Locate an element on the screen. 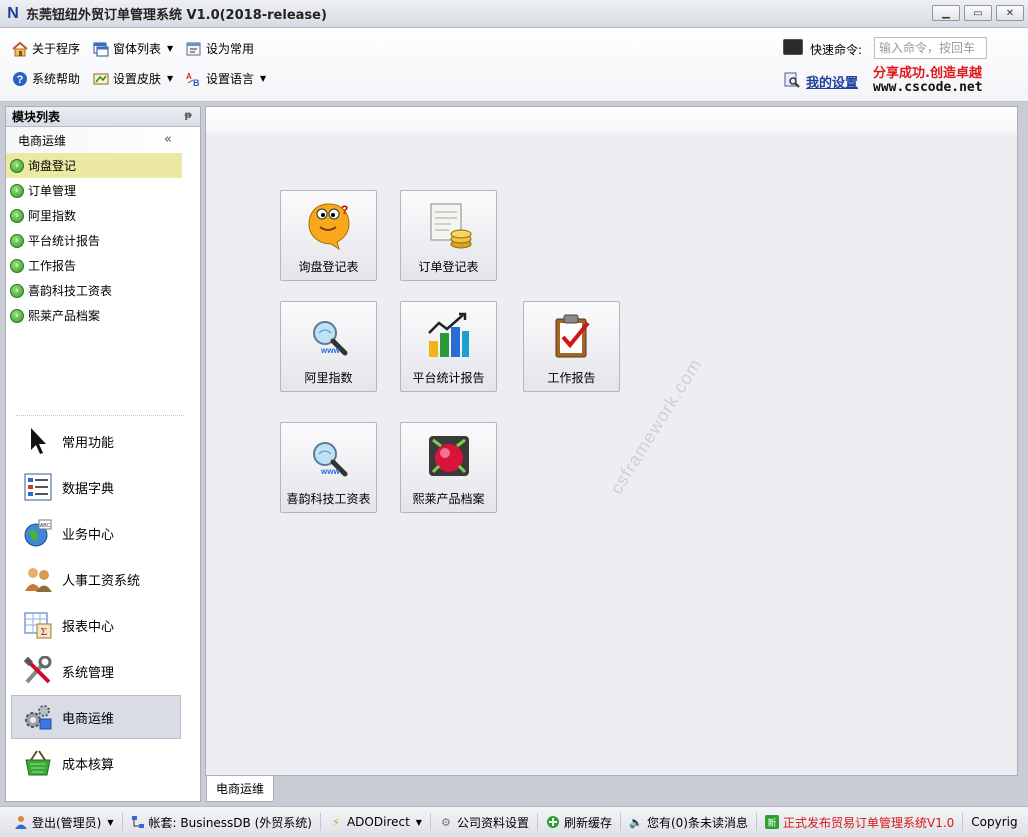 The width and height of the screenshot is (1028, 837). lightning-icon: ⚡ is located at coordinates (336, 822).